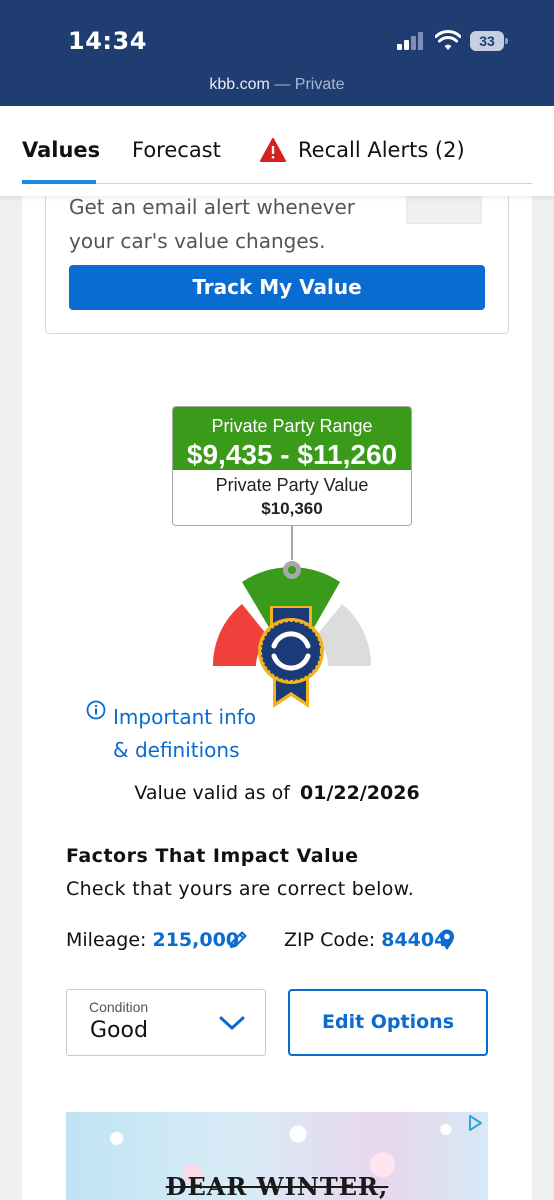 The height and width of the screenshot is (1200, 554). I want to click on track-my-value-button: Track My Value, so click(277, 287).